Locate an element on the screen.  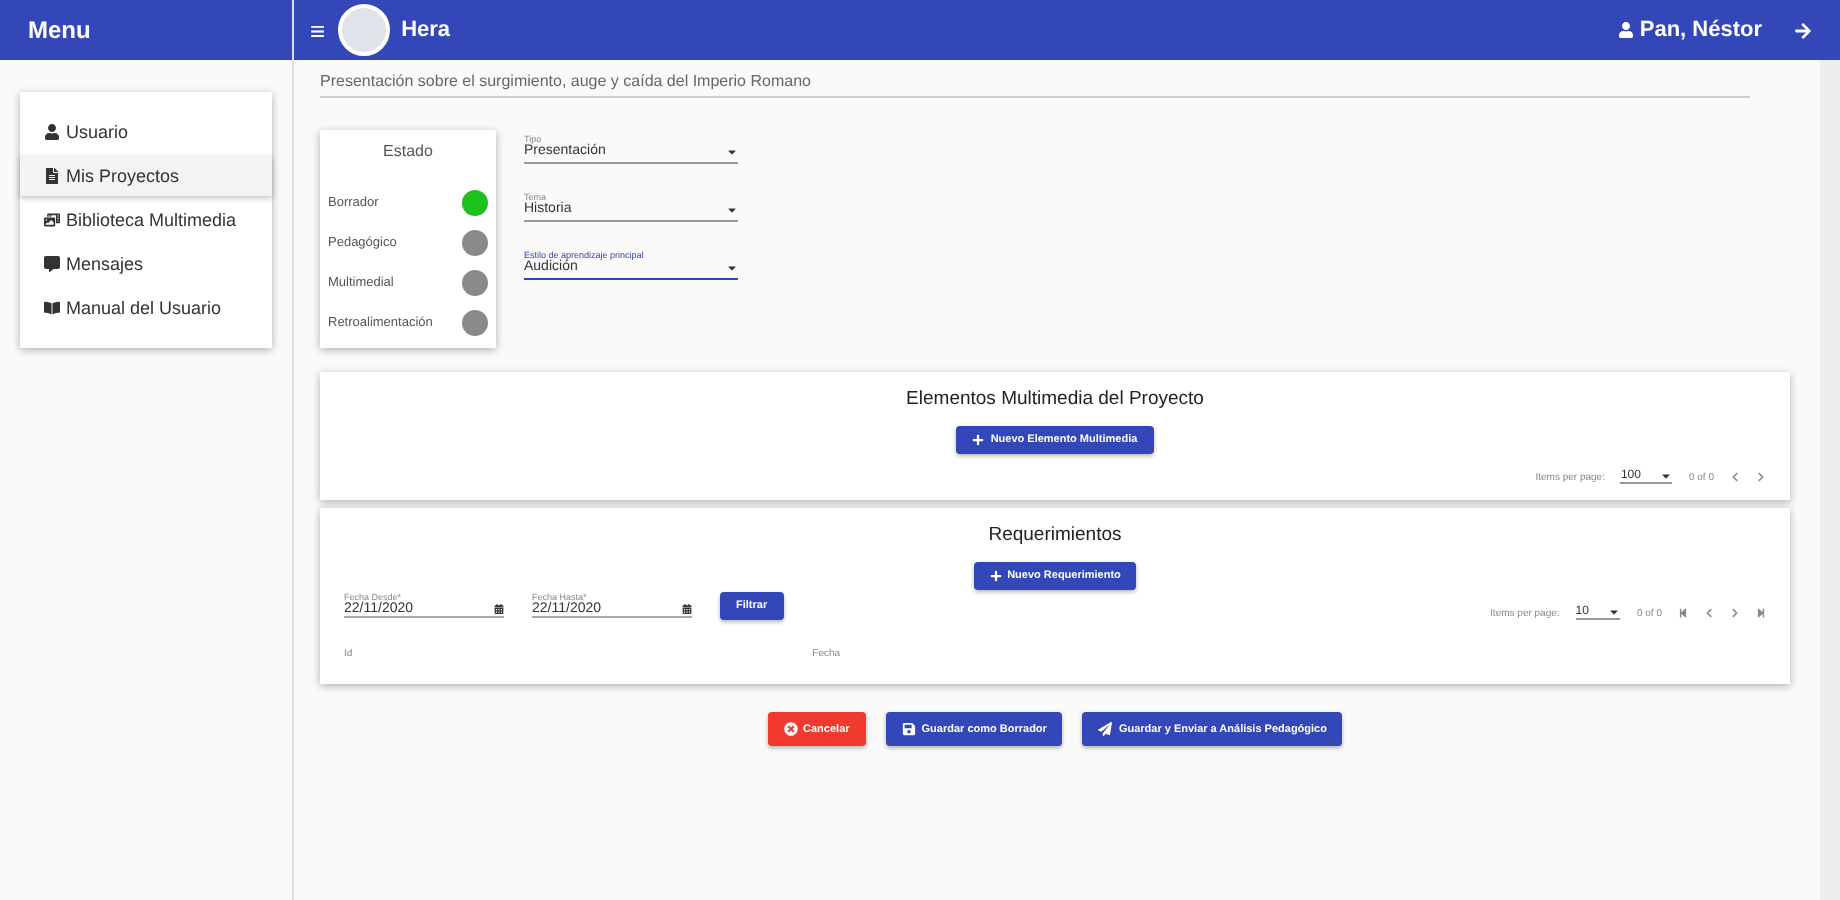
first-page-icon is located at coordinates (1683, 613).